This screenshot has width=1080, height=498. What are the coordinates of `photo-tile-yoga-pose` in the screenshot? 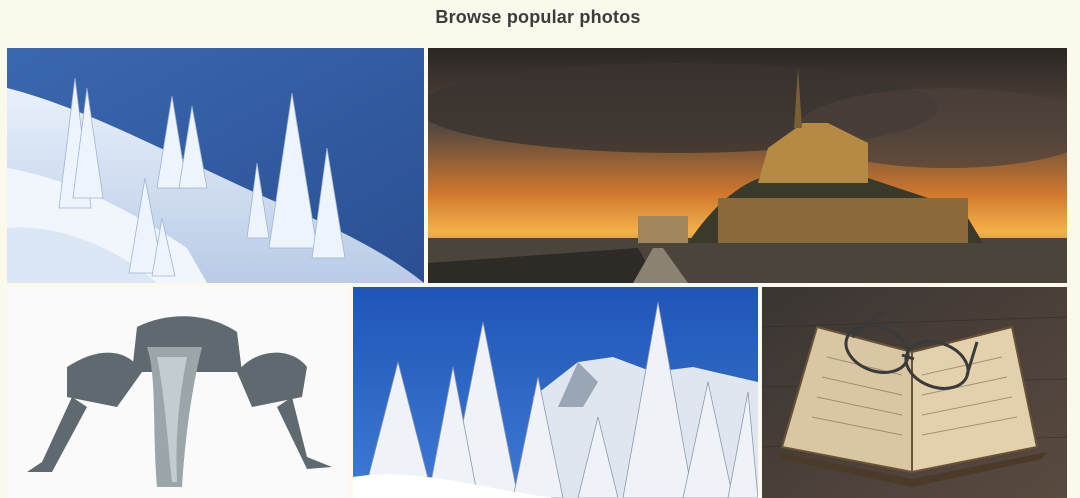 It's located at (178, 392).